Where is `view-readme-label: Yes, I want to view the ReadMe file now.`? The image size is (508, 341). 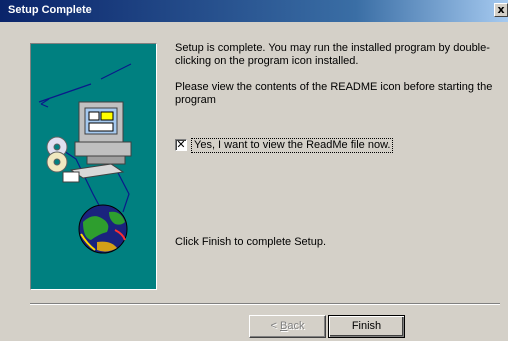
view-readme-label: Yes, I want to view the ReadMe file now. is located at coordinates (292, 145).